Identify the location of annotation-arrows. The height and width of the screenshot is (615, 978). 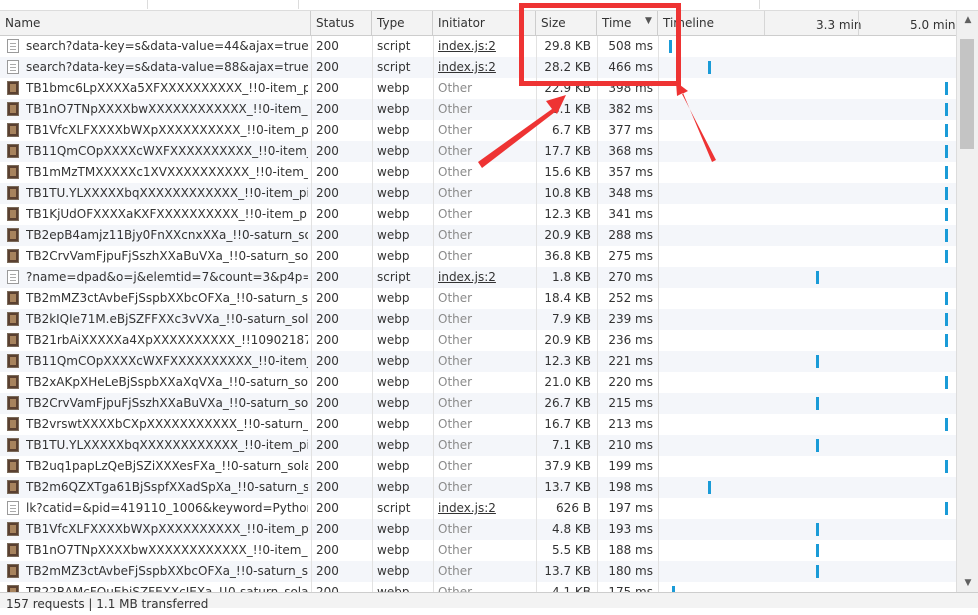
(597, 125).